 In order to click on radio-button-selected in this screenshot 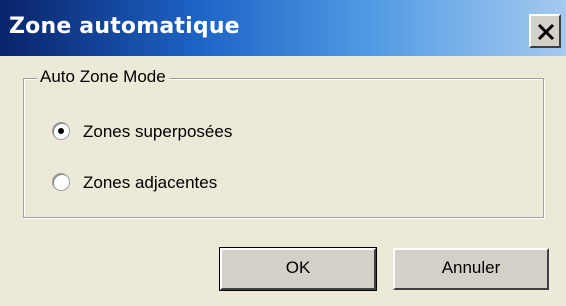, I will do `click(61, 131)`.